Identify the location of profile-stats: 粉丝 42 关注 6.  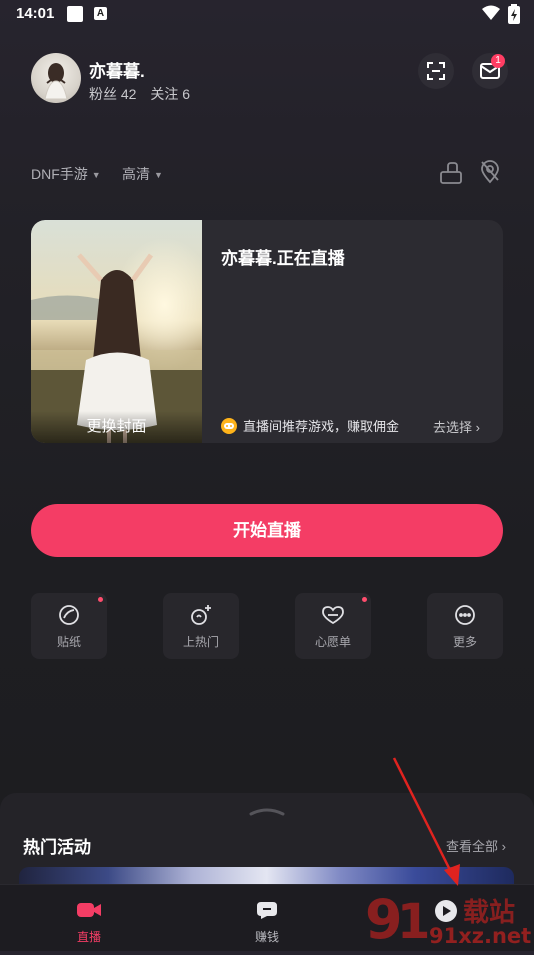
(144, 94).